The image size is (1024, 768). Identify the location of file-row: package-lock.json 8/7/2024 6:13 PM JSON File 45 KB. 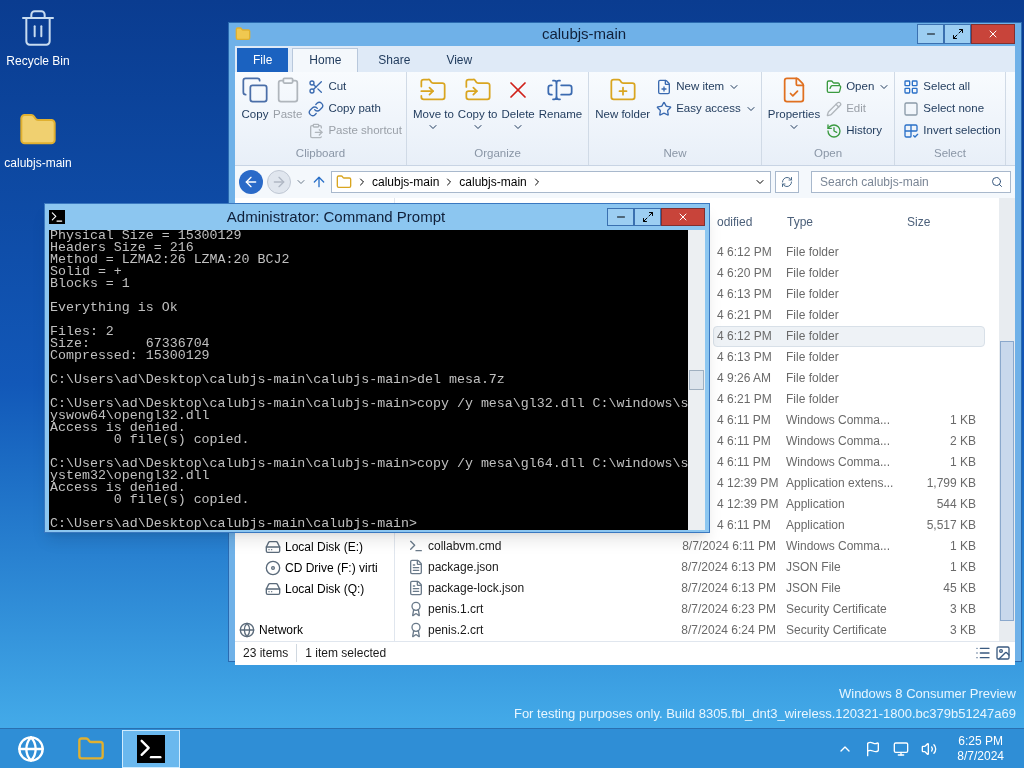
(690, 588).